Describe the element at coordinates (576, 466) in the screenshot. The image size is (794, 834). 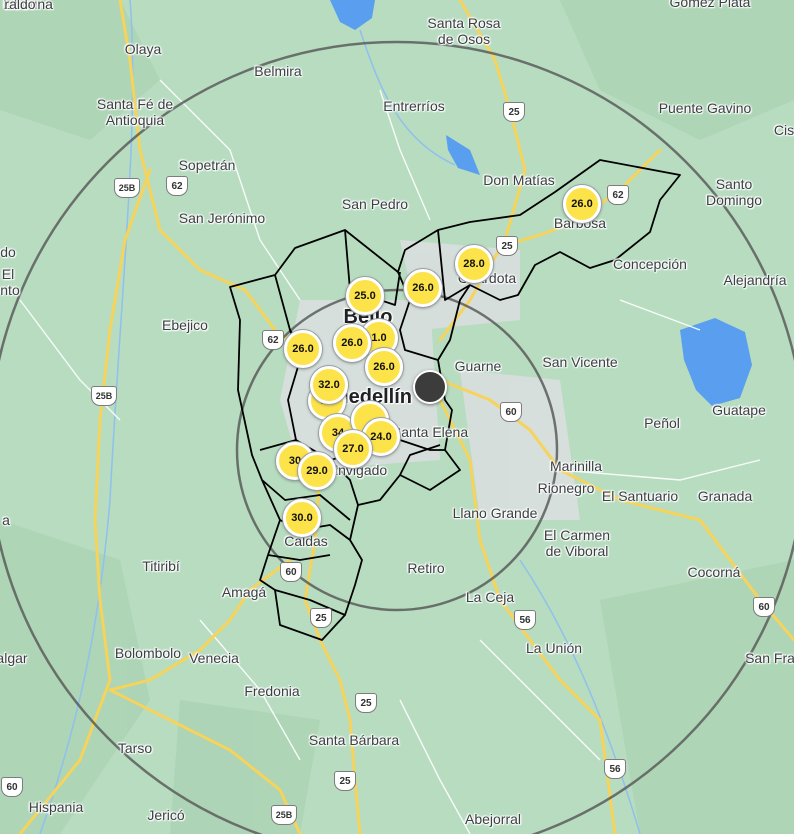
I see `place-label: Marinilla` at that location.